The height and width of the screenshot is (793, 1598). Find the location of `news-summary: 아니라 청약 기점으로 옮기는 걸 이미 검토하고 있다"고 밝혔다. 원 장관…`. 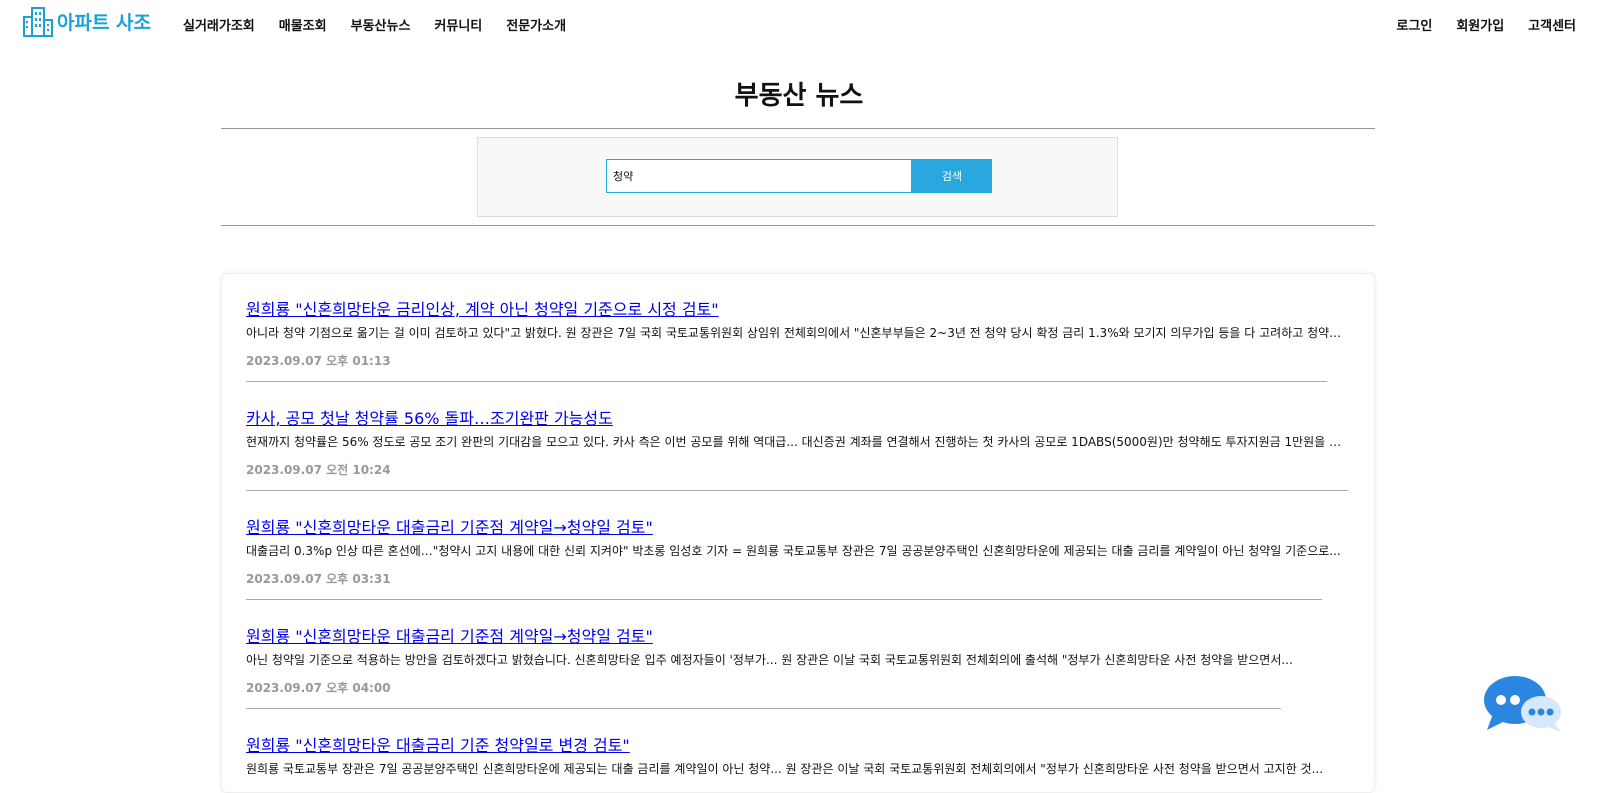

news-summary: 아니라 청약 기점으로 옮기는 걸 이미 검토하고 있다"고 밝혔다. 원 장관… is located at coordinates (796, 333).